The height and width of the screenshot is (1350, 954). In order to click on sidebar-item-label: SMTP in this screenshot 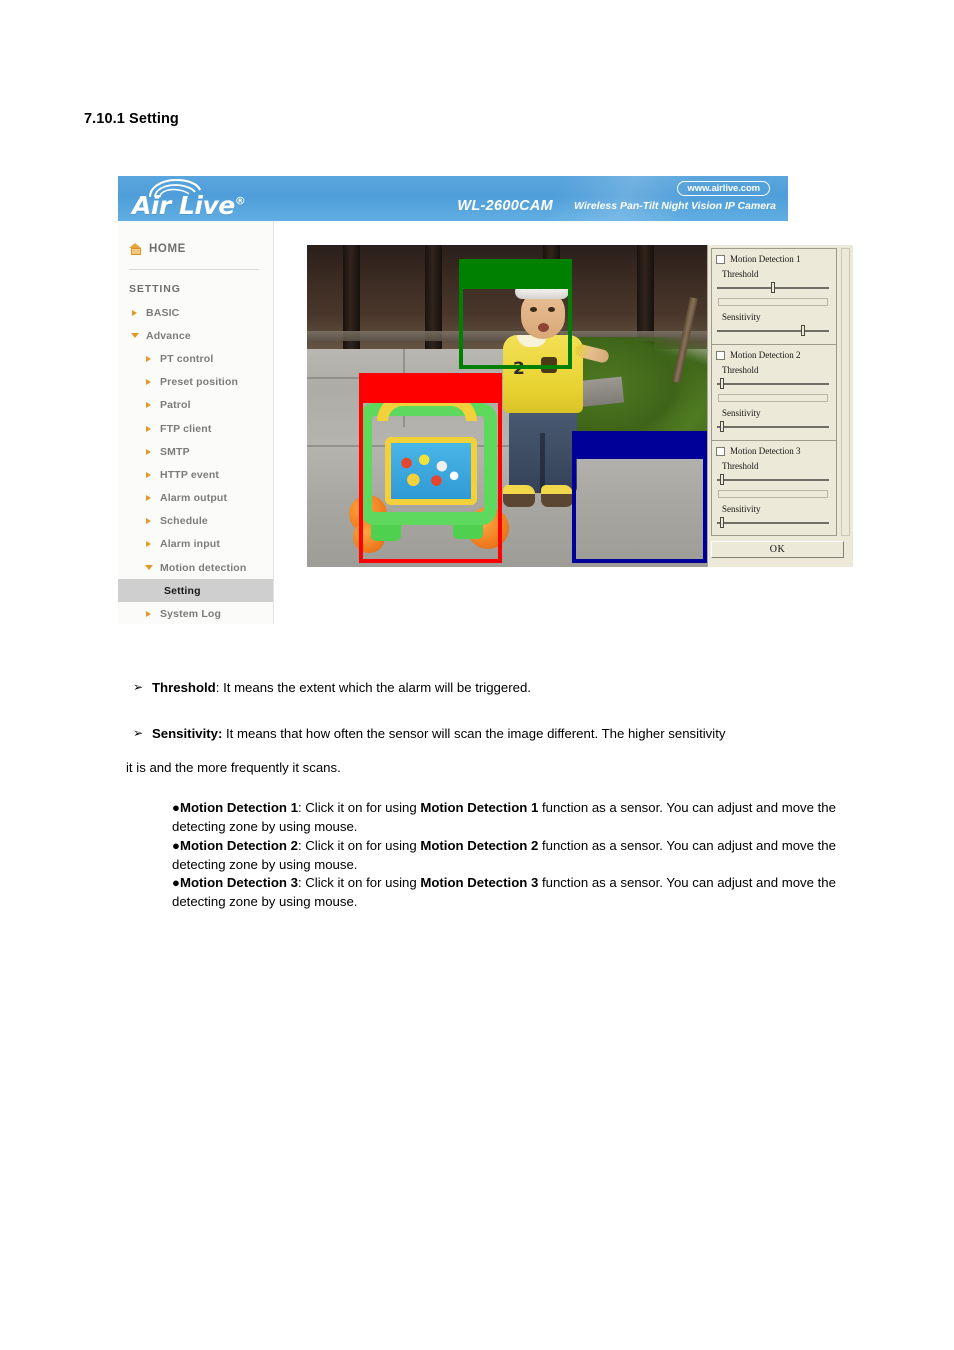, I will do `click(175, 451)`.